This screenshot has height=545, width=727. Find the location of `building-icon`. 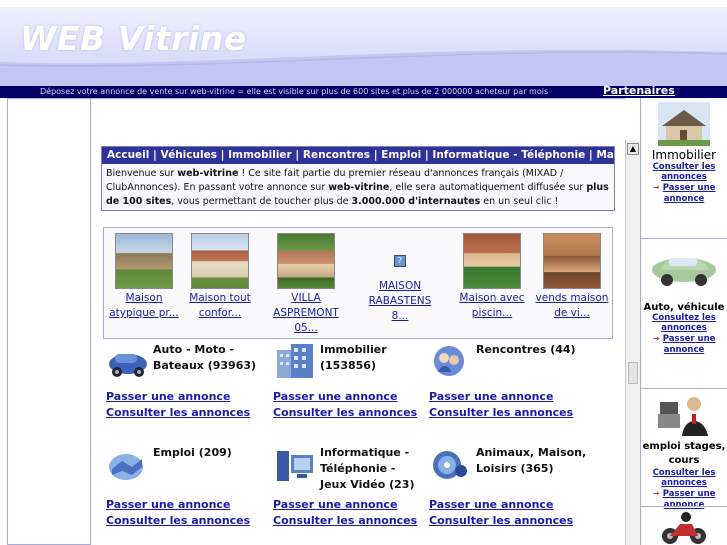

building-icon is located at coordinates (295, 361).